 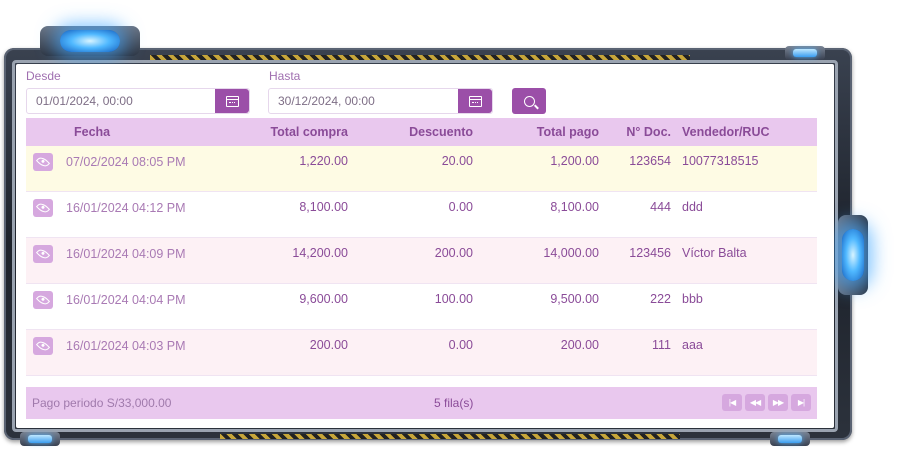 I want to click on cell-total-compra: 200.00, so click(x=328, y=345).